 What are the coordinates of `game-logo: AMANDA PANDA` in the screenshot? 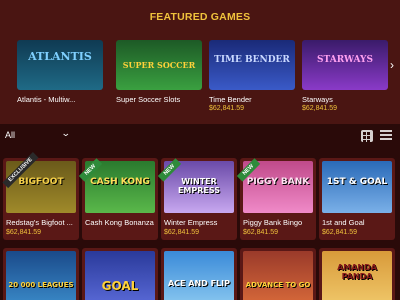 It's located at (357, 272).